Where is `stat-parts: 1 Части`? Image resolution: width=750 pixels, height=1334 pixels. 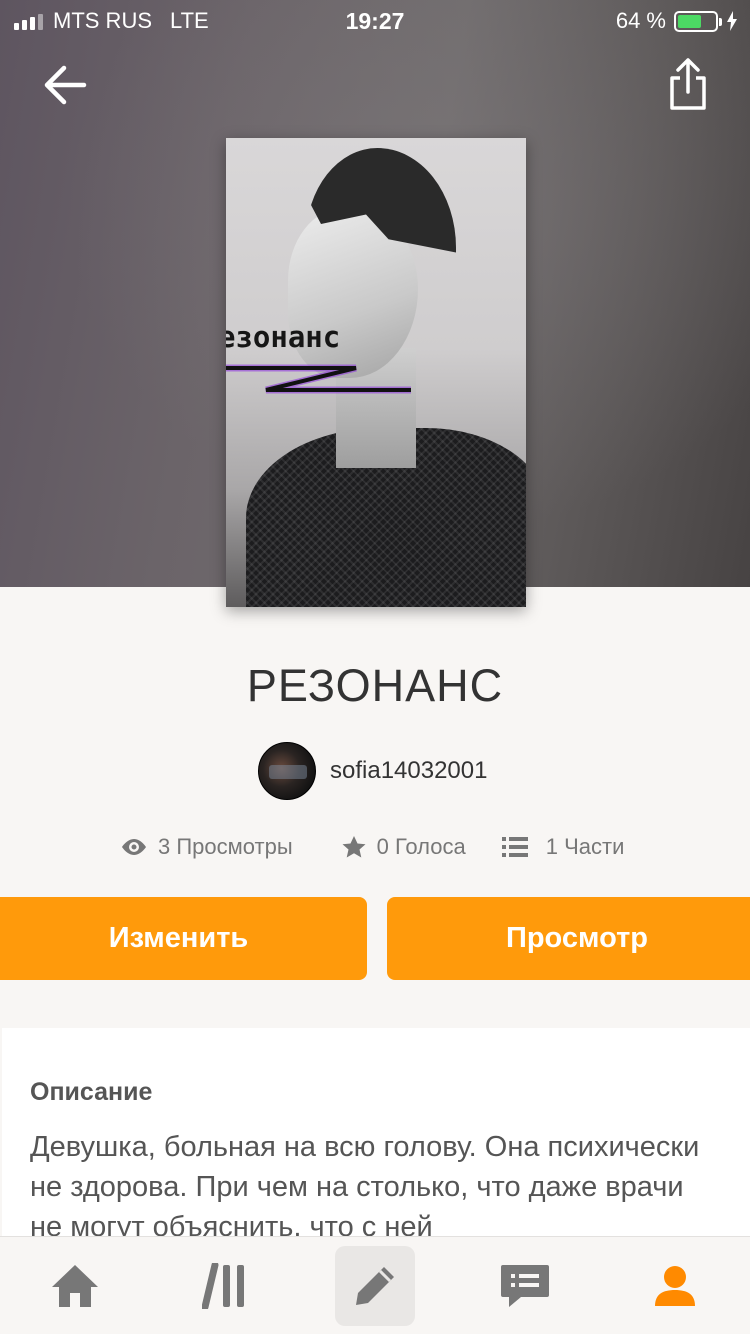
stat-parts: 1 Части is located at coordinates (563, 847).